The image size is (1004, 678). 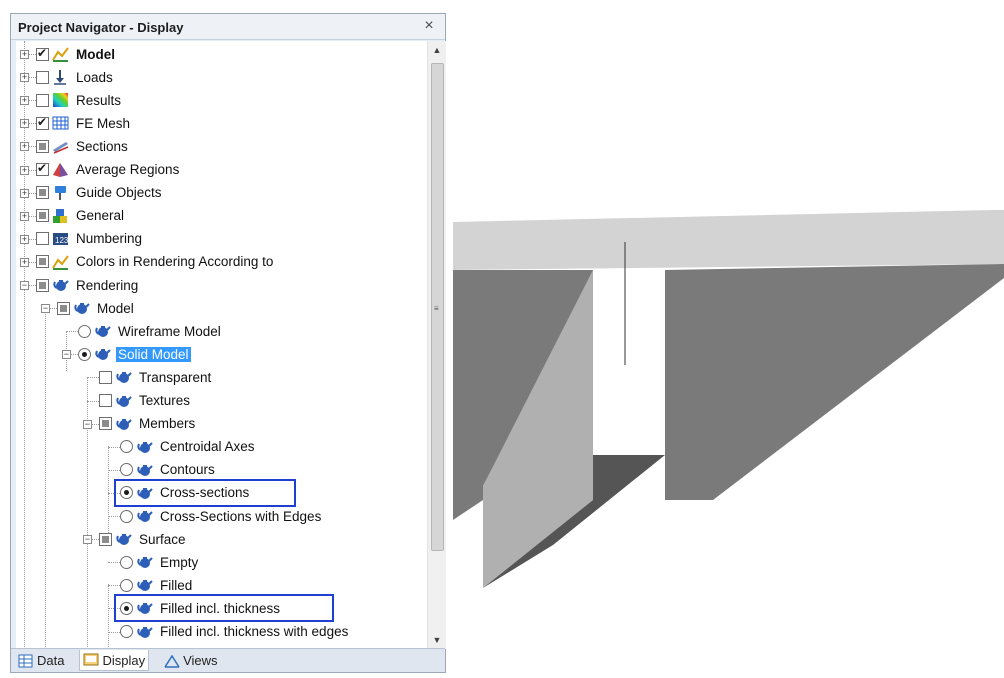 I want to click on tree-item: Cross-Sections with Edges, so click(x=221, y=516).